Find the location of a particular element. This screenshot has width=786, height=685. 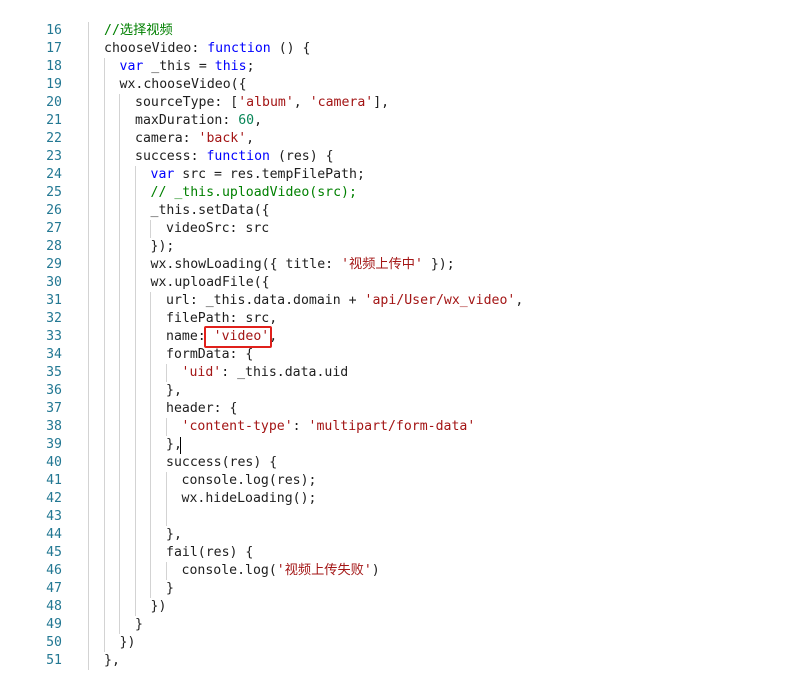

code-line: 26 _this.setData({ is located at coordinates (393, 211).